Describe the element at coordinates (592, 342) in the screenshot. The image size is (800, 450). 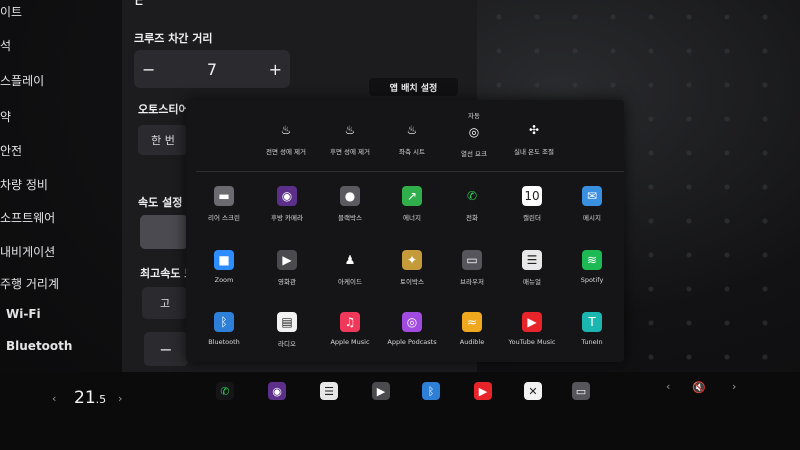
I see `app-label: TuneIn` at that location.